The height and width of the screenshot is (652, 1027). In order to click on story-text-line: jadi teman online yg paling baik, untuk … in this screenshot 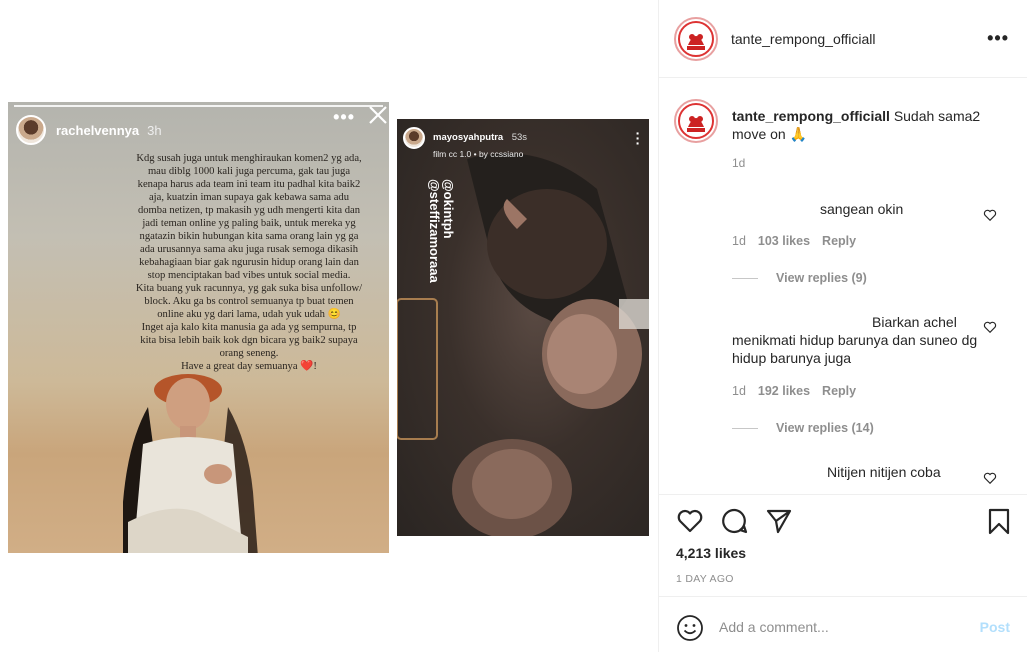, I will do `click(249, 223)`.